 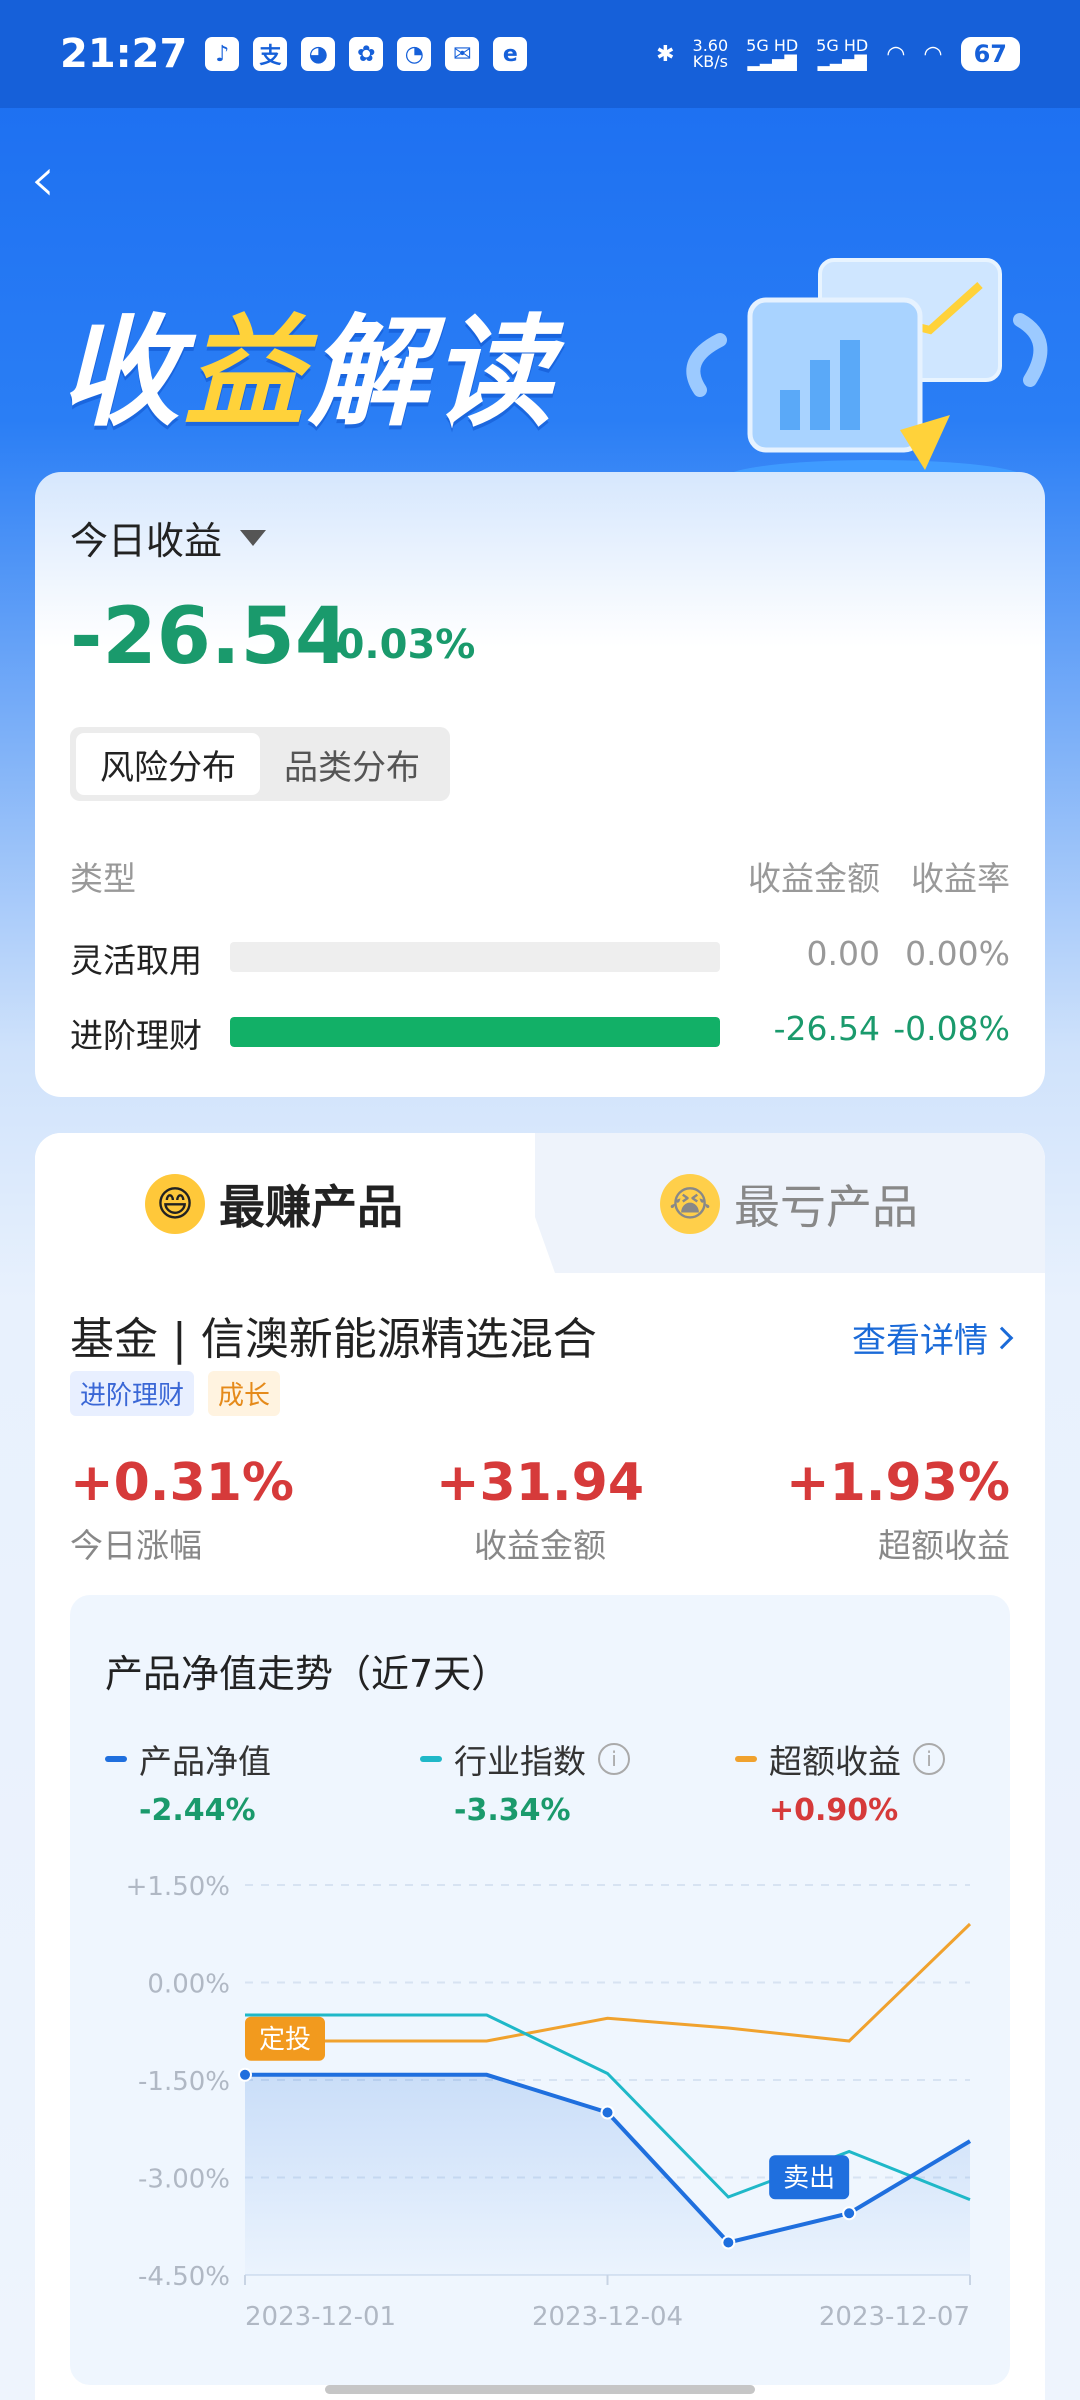 What do you see at coordinates (270, 54) in the screenshot?
I see `alipay-icon: 支` at bounding box center [270, 54].